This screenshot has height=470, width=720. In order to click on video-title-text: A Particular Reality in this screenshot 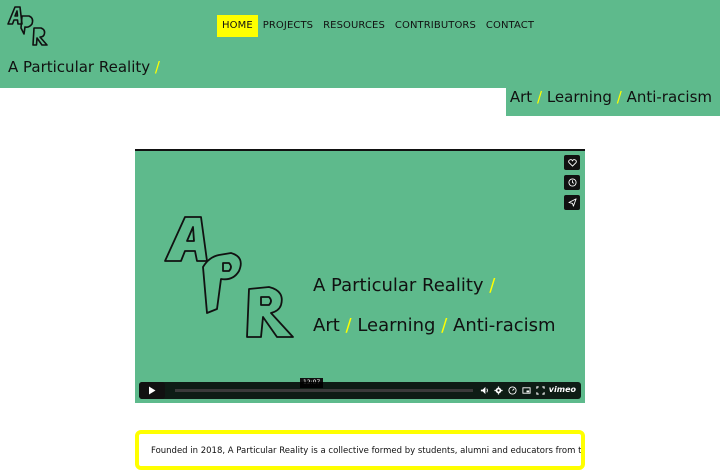, I will do `click(398, 285)`.